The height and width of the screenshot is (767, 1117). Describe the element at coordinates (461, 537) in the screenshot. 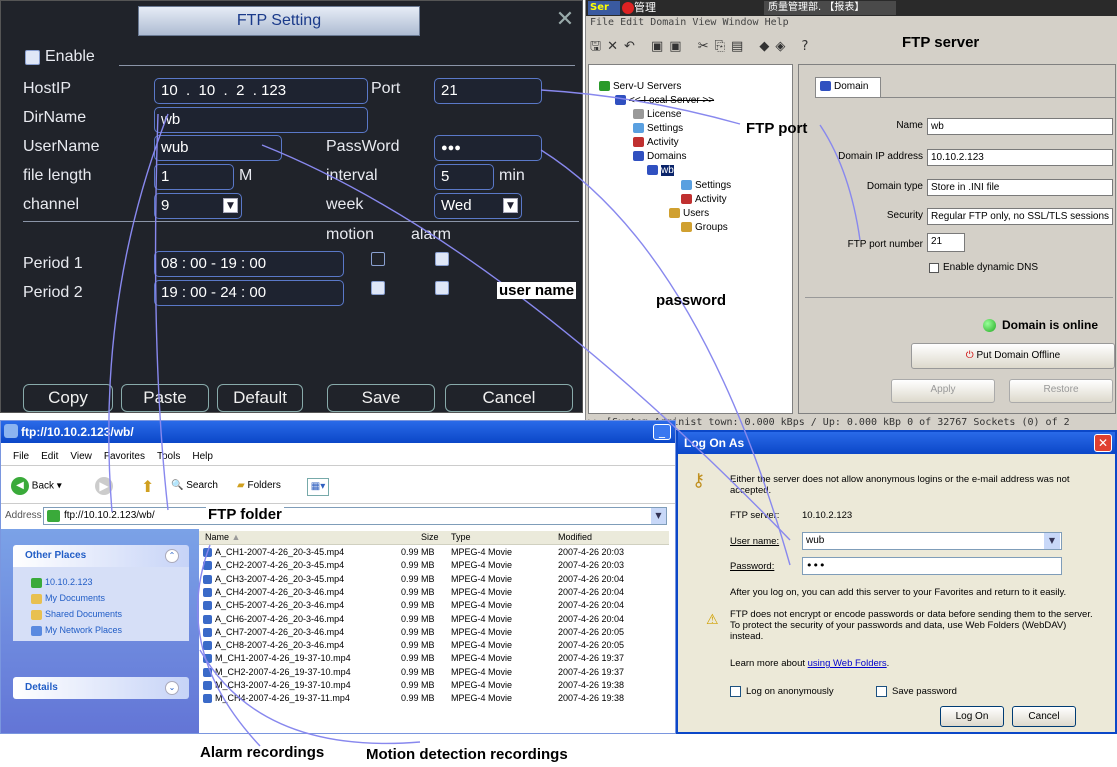

I see `column-type: Type` at that location.